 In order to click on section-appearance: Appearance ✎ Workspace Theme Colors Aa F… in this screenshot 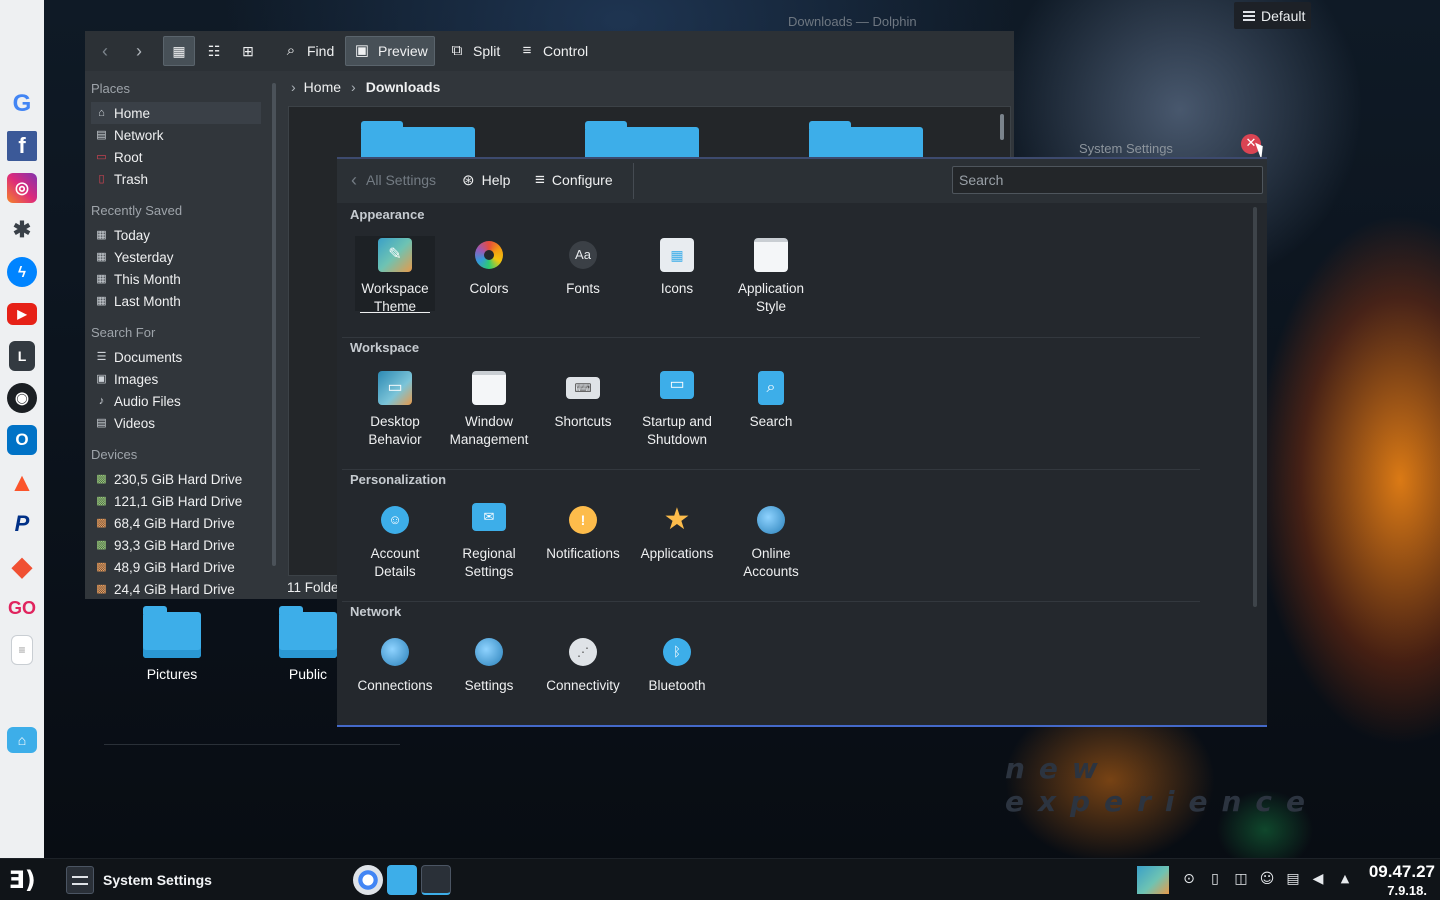, I will do `click(771, 270)`.